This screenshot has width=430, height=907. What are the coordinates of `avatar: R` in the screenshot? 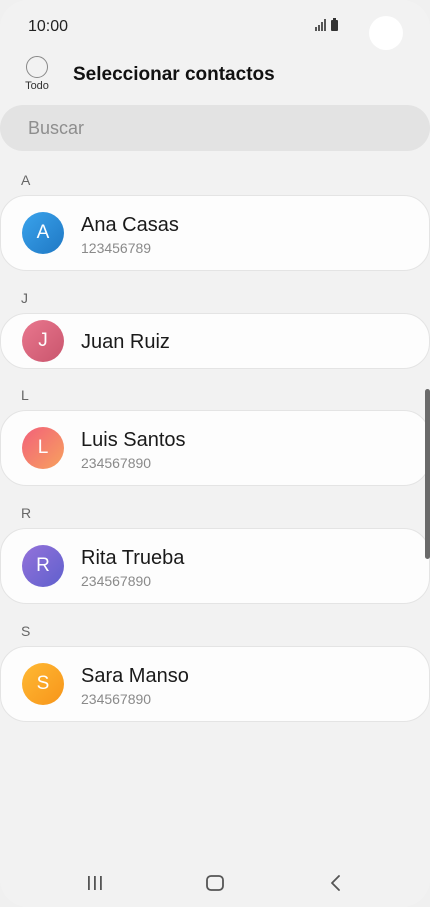 It's located at (43, 566).